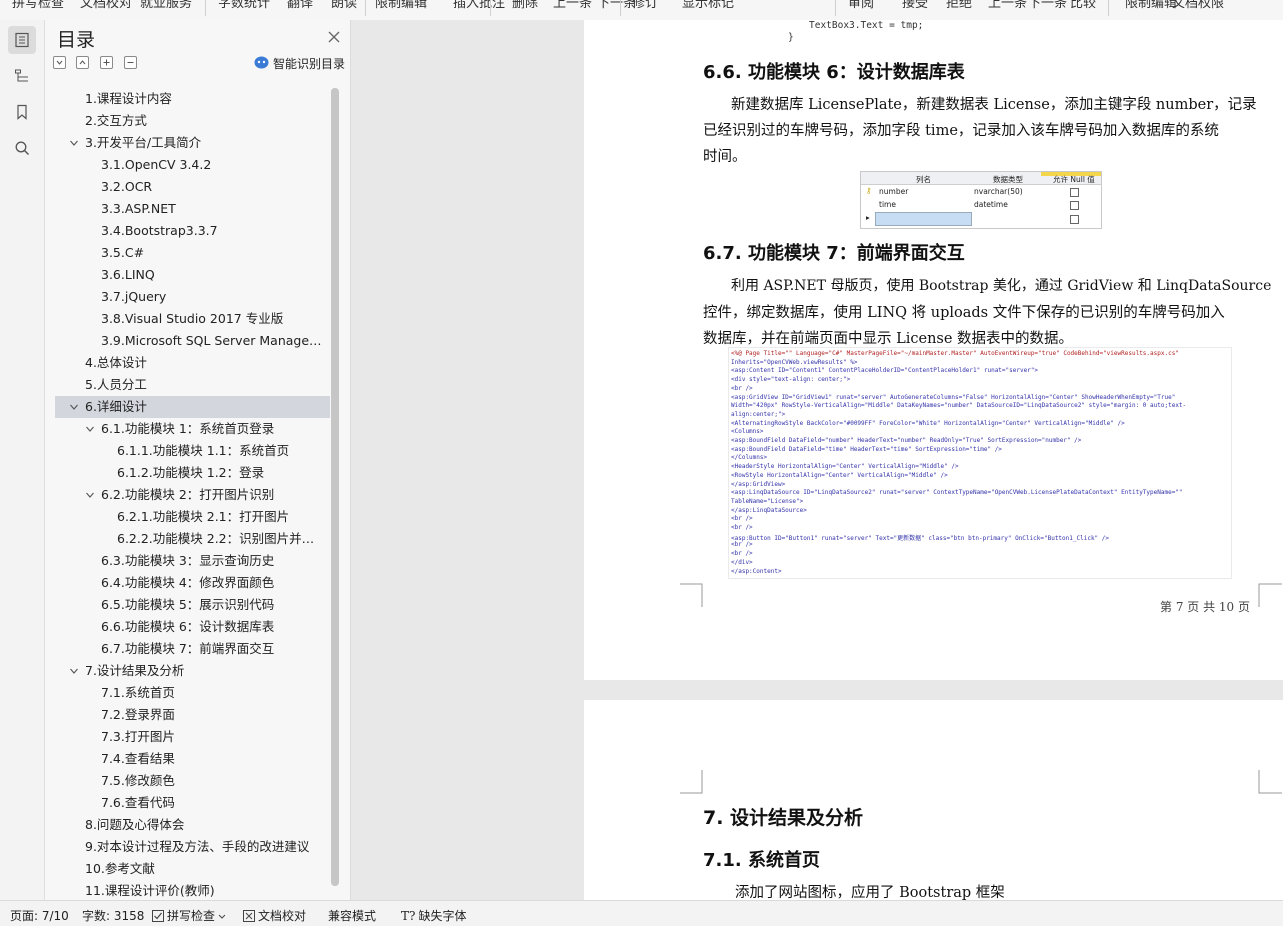  I want to click on ribbon-item: 文档权限, so click(1198, 5).